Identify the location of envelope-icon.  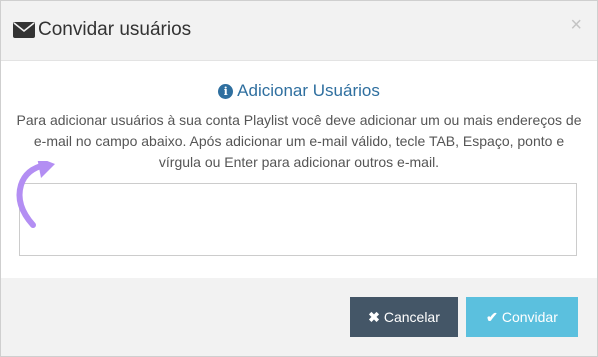
(24, 30).